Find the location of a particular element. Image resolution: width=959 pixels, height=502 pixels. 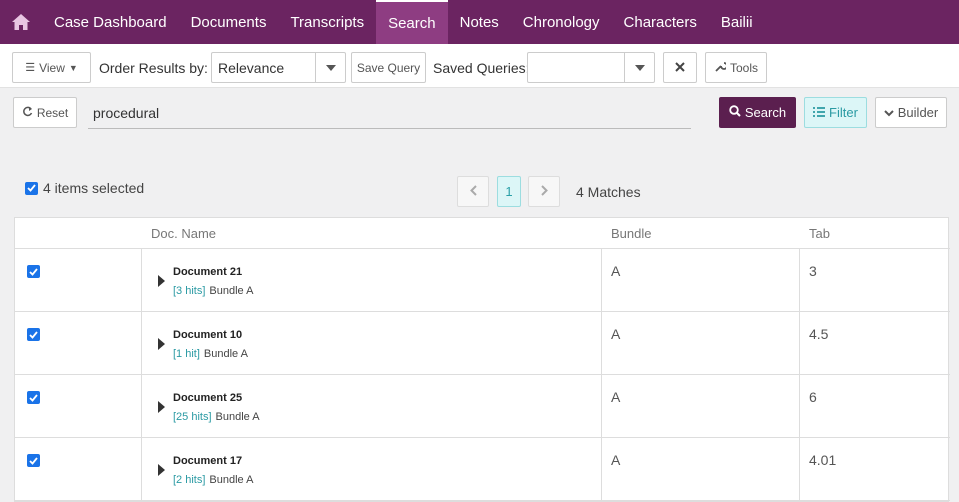

doc-hits: [3 hits] Bundle A is located at coordinates (213, 291).